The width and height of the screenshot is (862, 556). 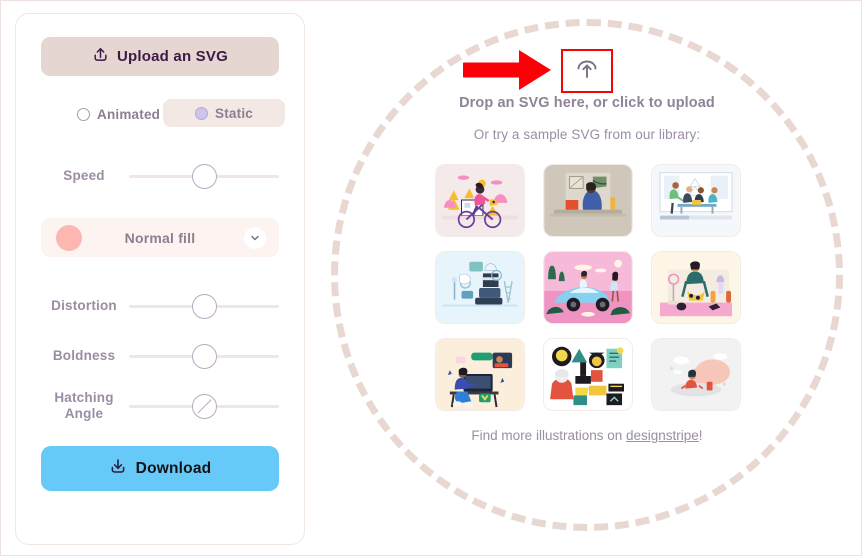 What do you see at coordinates (84, 176) in the screenshot?
I see `slider-speed-label: Speed` at bounding box center [84, 176].